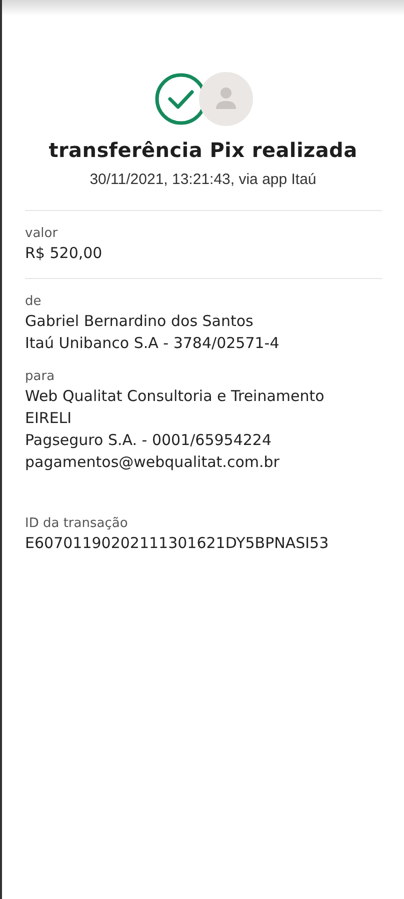  Describe the element at coordinates (225, 99) in the screenshot. I see `avatar-icon` at that location.